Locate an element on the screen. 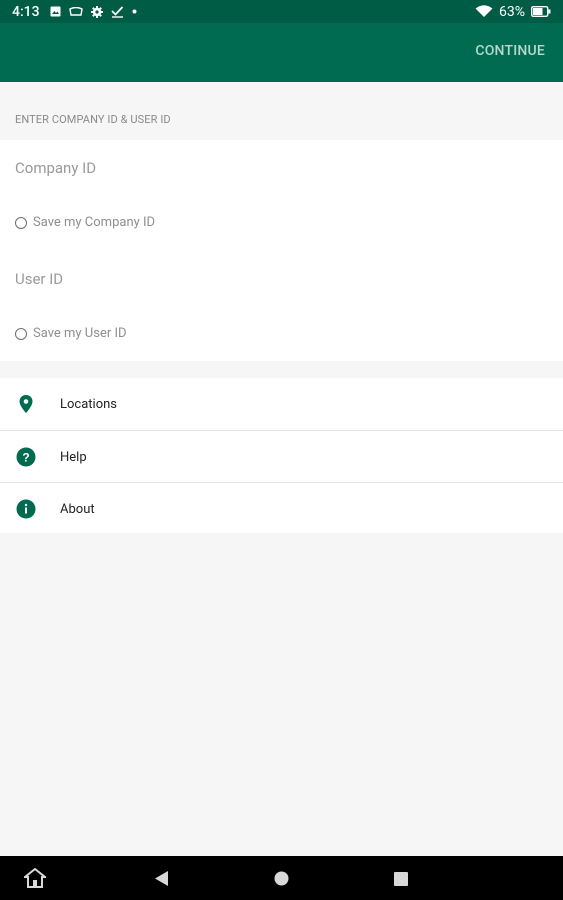  save-company-id-option: Save my Company ID is located at coordinates (85, 222).